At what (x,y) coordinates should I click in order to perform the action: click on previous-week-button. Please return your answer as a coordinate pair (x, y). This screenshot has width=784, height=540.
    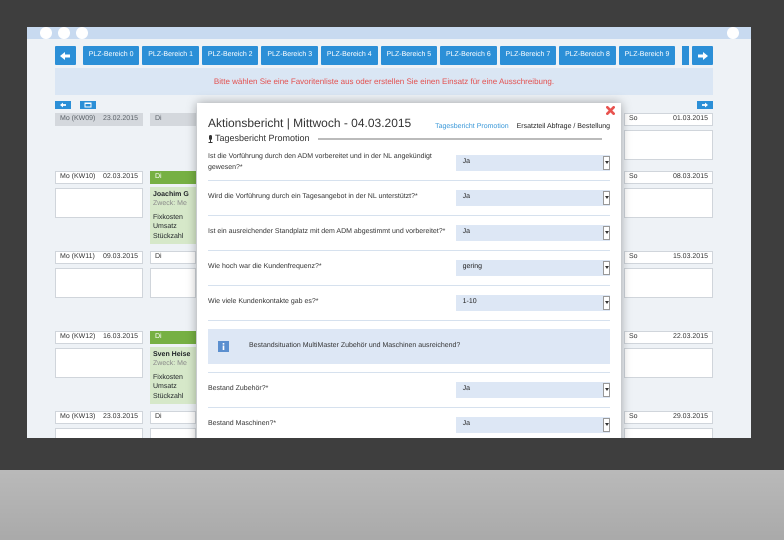
    Looking at the image, I should click on (63, 105).